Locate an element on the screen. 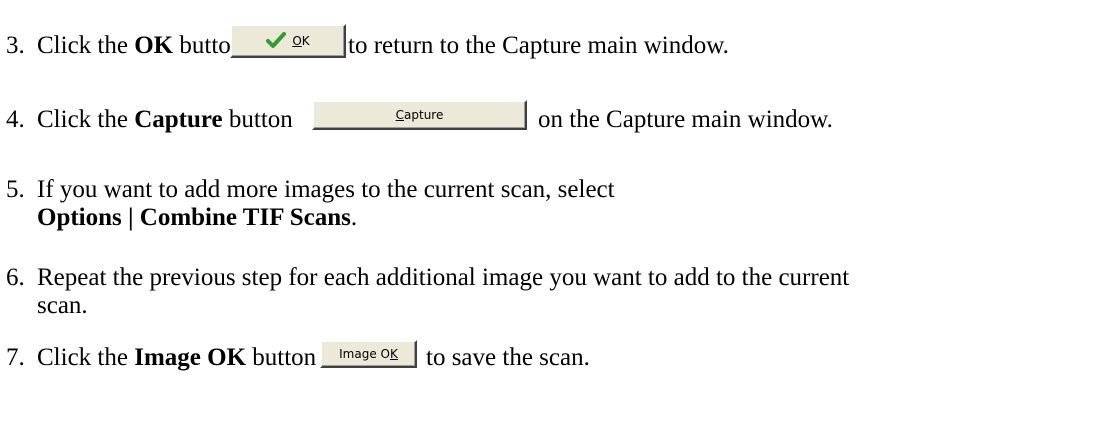 Image resolution: width=1097 pixels, height=425 pixels. image-ok-button-label: Image OK is located at coordinates (368, 354).